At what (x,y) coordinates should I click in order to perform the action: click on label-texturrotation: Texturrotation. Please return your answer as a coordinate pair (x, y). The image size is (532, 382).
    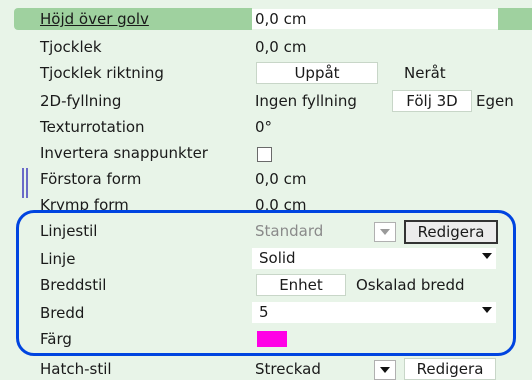
    Looking at the image, I should click on (92, 127).